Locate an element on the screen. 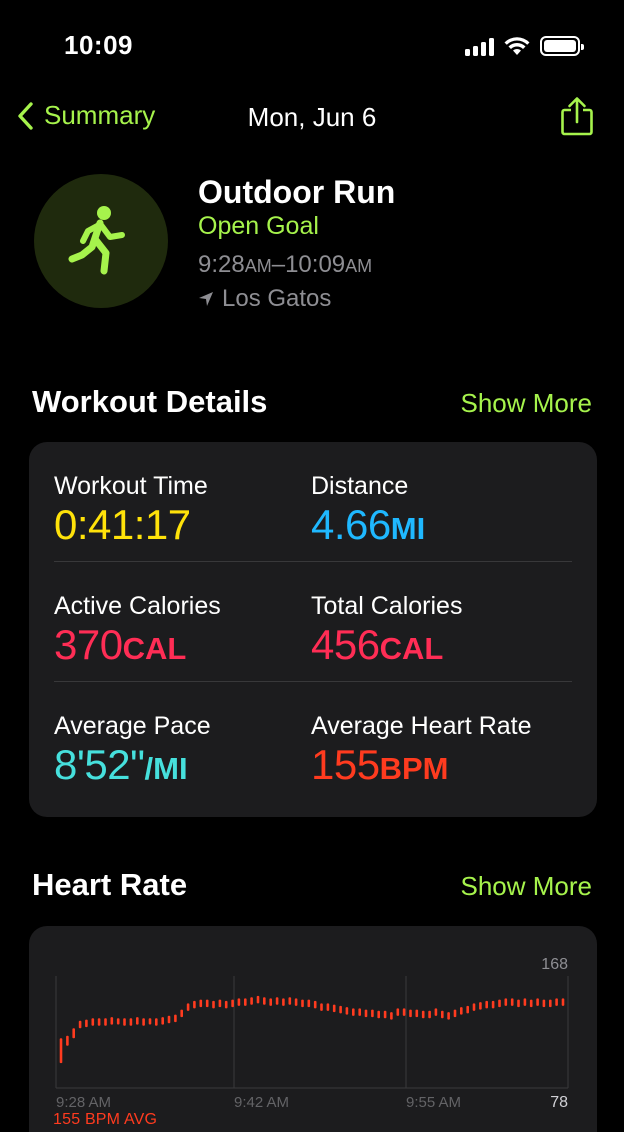 The height and width of the screenshot is (1132, 624). back-button: Summary is located at coordinates (85, 115).